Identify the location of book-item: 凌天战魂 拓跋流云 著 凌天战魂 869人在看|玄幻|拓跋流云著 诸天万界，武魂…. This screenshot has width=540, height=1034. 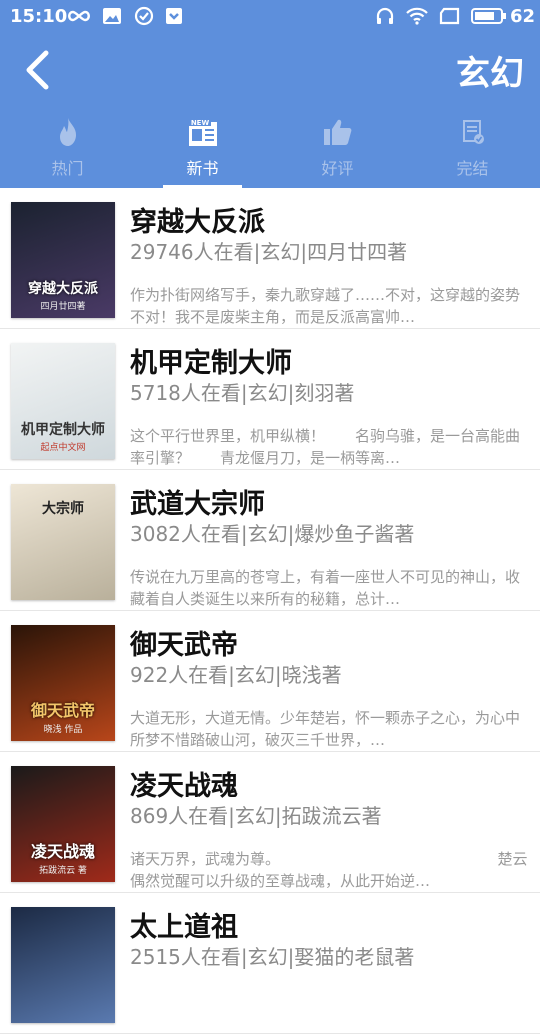
(270, 822).